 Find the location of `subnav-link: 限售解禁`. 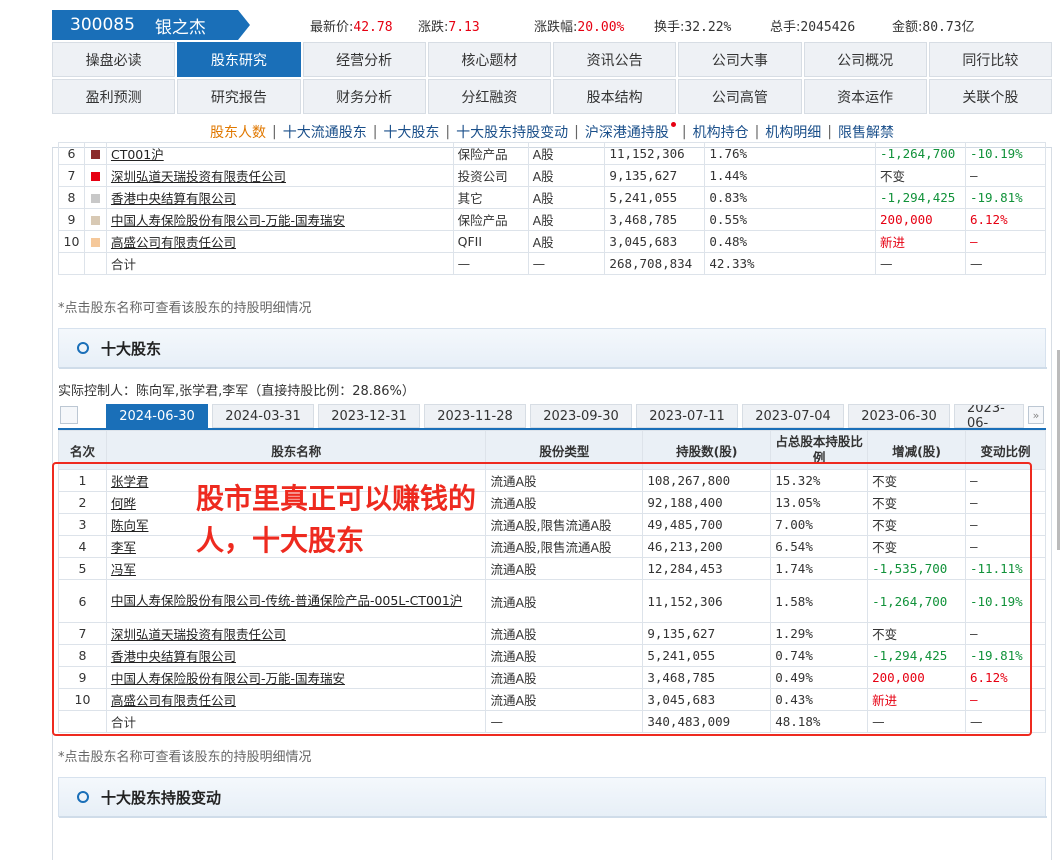

subnav-link: 限售解禁 is located at coordinates (866, 132).